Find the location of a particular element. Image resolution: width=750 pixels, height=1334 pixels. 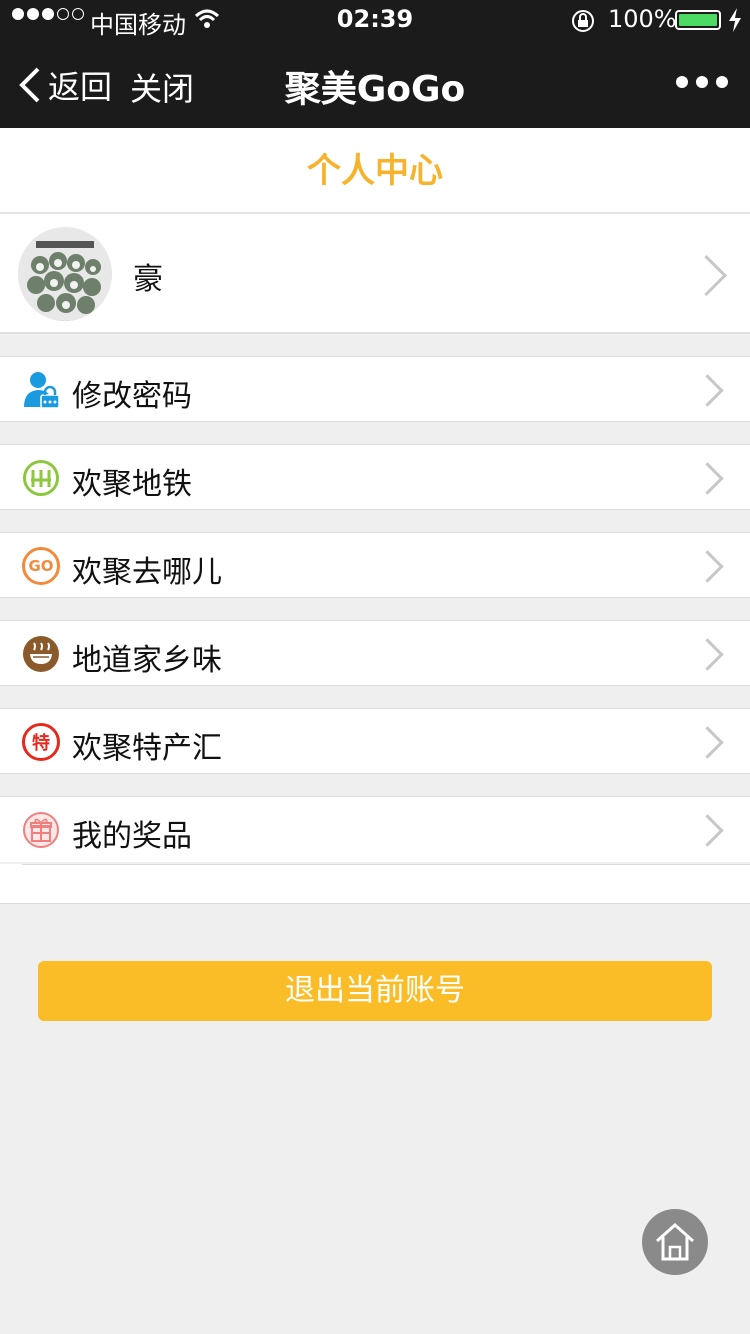

battery-percentage: 100% is located at coordinates (642, 19).